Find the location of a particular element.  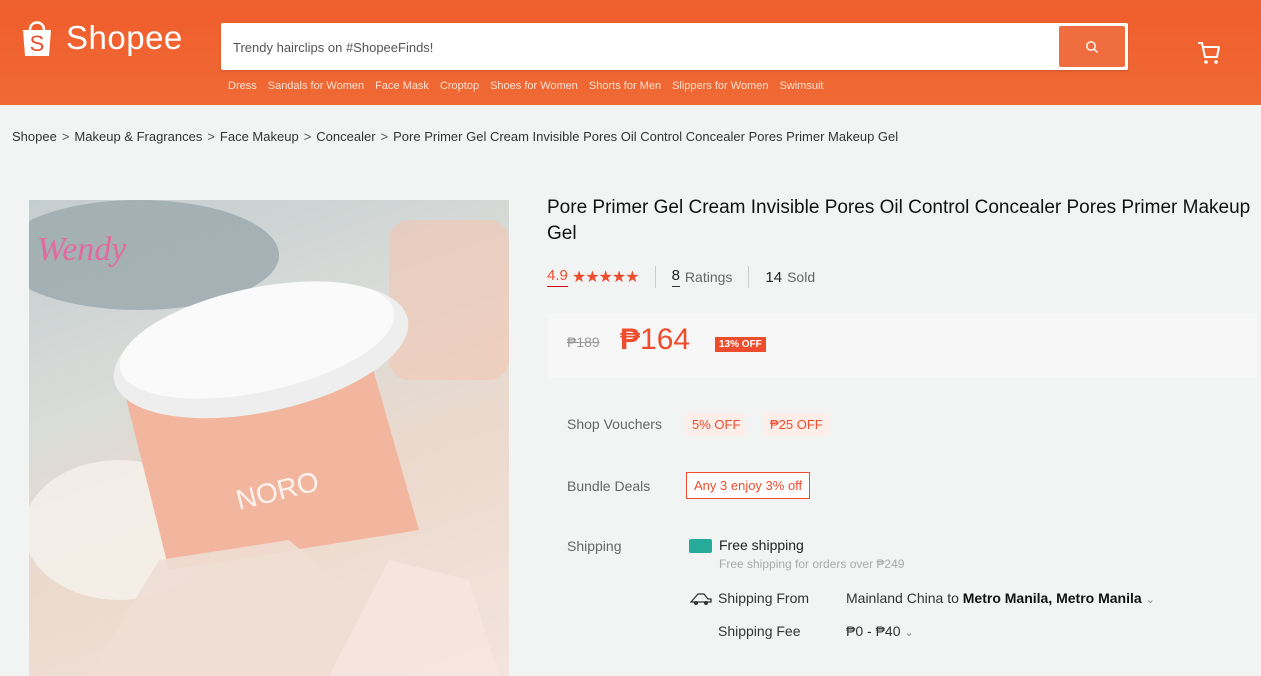

sold-label: Sold is located at coordinates (801, 277).